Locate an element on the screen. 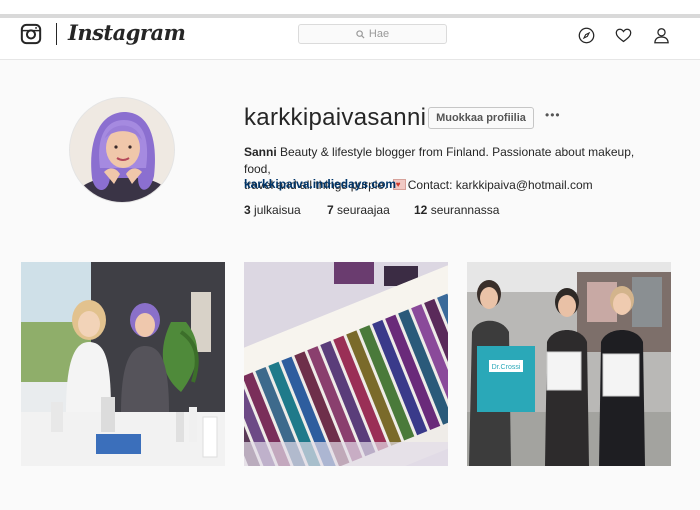 This screenshot has width=700, height=510. stat-posts: 3 julkaisua is located at coordinates (272, 210).